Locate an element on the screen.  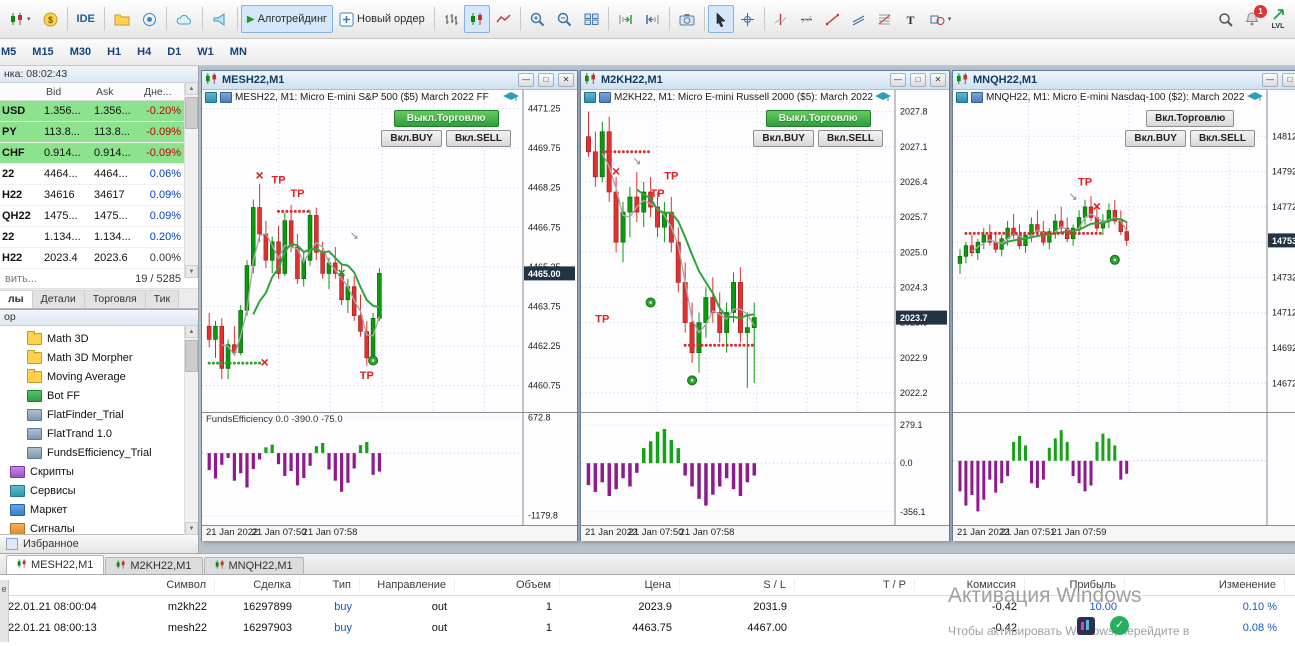
shift-end-button is located at coordinates (625, 19).